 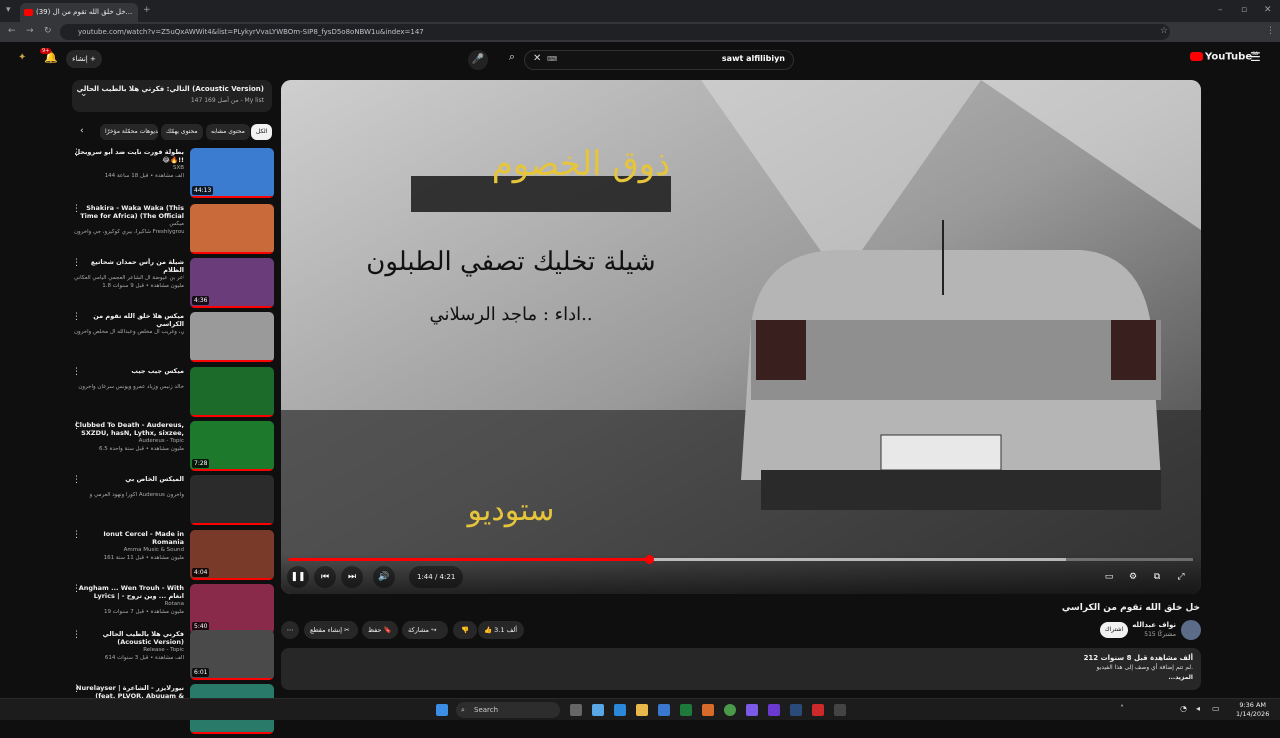 What do you see at coordinates (1157, 577) in the screenshot?
I see `miniplayer-icon: ⧉` at bounding box center [1157, 577].